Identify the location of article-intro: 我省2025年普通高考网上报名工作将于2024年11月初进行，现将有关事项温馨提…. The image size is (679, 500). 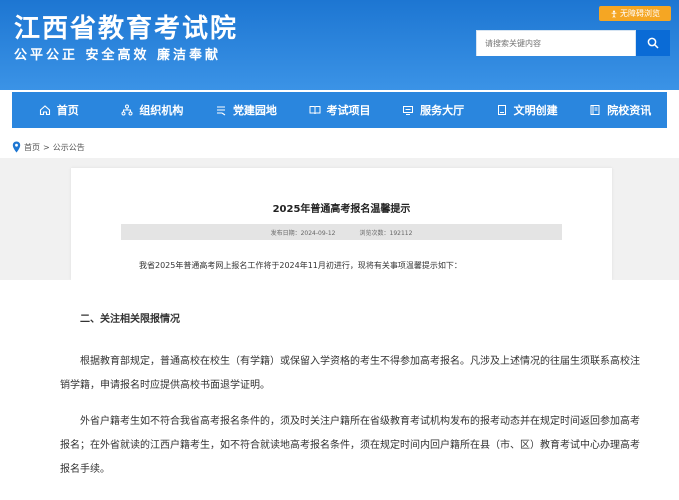
(300, 265).